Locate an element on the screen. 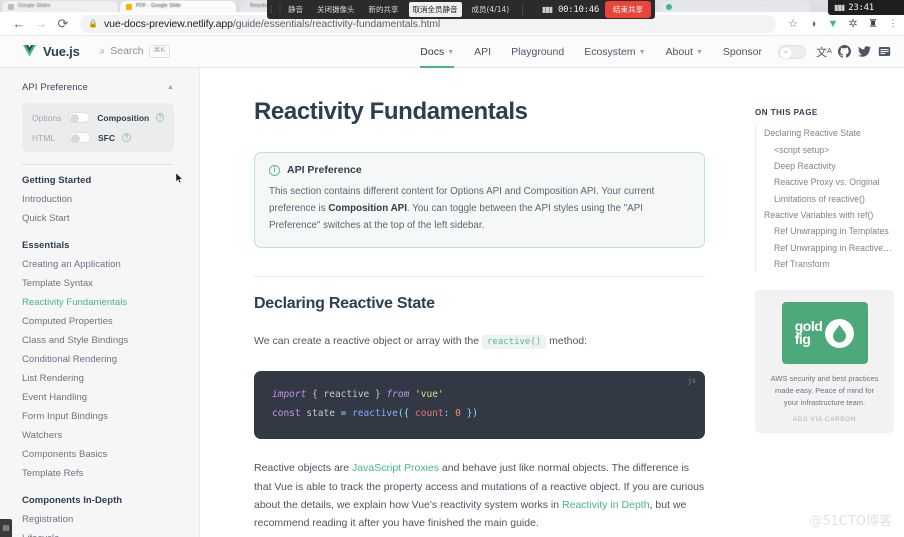 This screenshot has height=537, width=904. stop-video-button: 关闭摄像头 is located at coordinates (336, 9).